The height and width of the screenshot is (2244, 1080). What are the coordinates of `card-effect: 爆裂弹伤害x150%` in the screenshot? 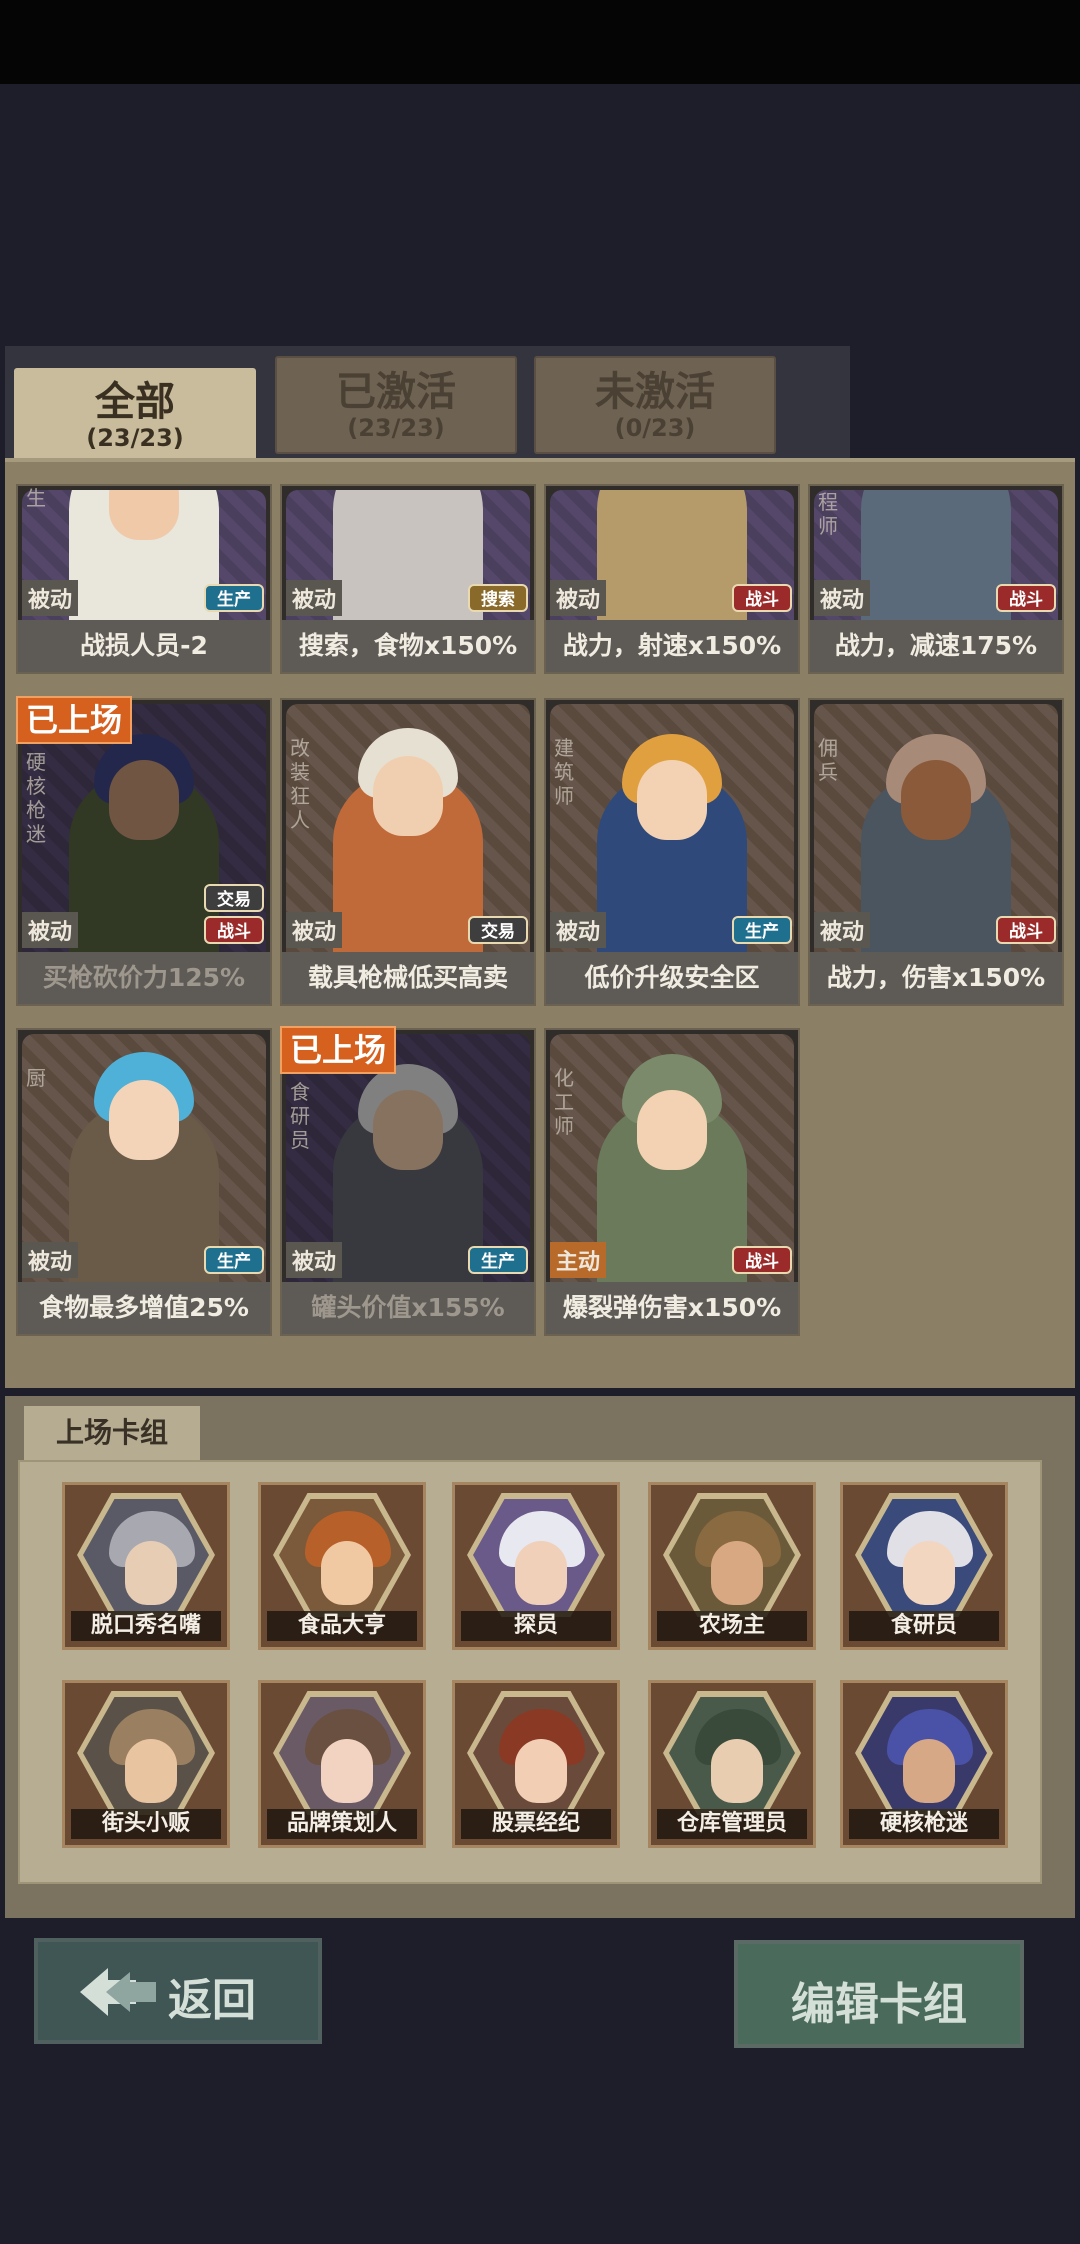 It's located at (672, 1308).